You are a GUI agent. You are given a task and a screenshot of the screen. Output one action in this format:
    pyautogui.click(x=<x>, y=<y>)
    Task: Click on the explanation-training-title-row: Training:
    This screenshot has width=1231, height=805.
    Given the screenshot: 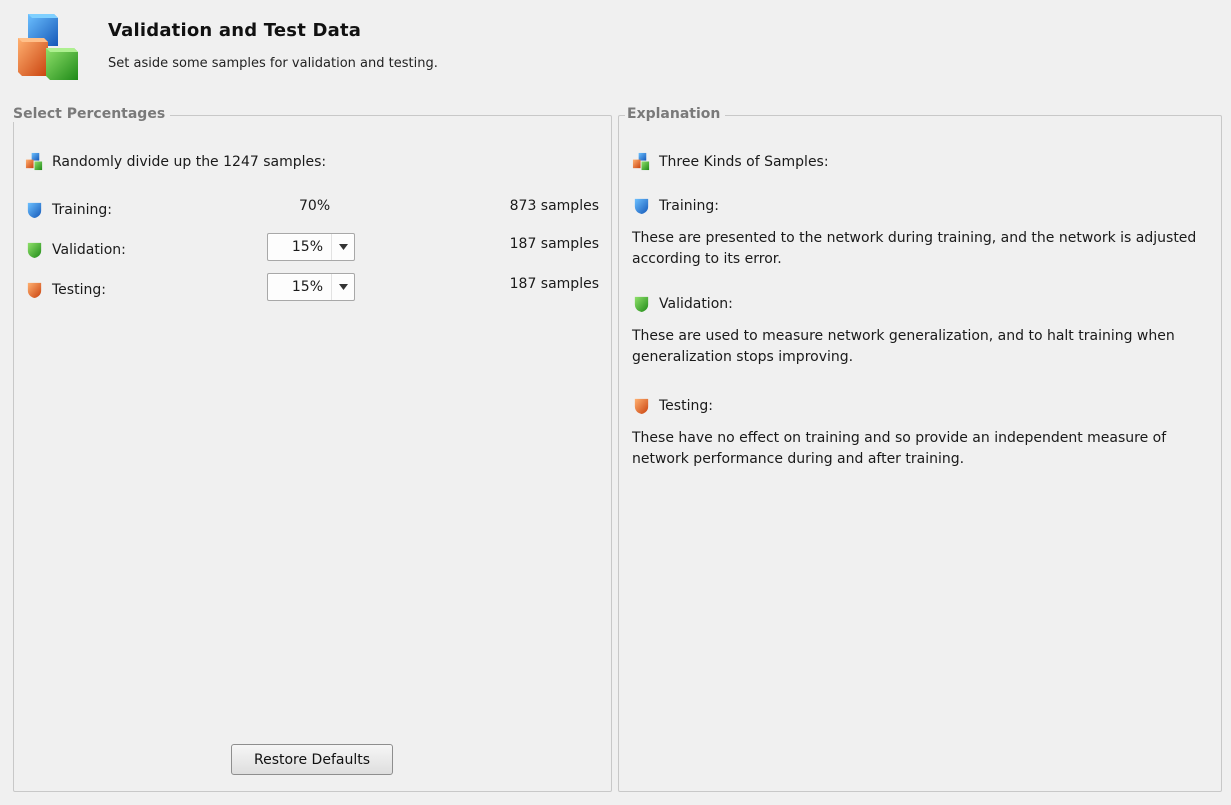 What is the action you would take?
    pyautogui.click(x=675, y=205)
    